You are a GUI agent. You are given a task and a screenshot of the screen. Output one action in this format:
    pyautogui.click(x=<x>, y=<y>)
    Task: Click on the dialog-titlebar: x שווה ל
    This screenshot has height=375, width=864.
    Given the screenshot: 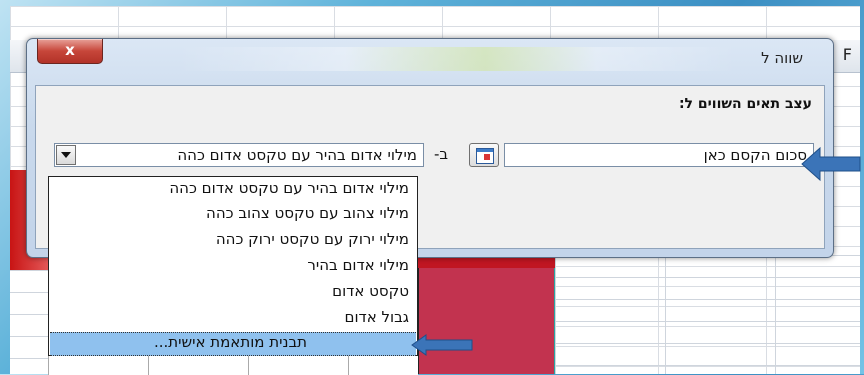 What is the action you would take?
    pyautogui.click(x=430, y=61)
    